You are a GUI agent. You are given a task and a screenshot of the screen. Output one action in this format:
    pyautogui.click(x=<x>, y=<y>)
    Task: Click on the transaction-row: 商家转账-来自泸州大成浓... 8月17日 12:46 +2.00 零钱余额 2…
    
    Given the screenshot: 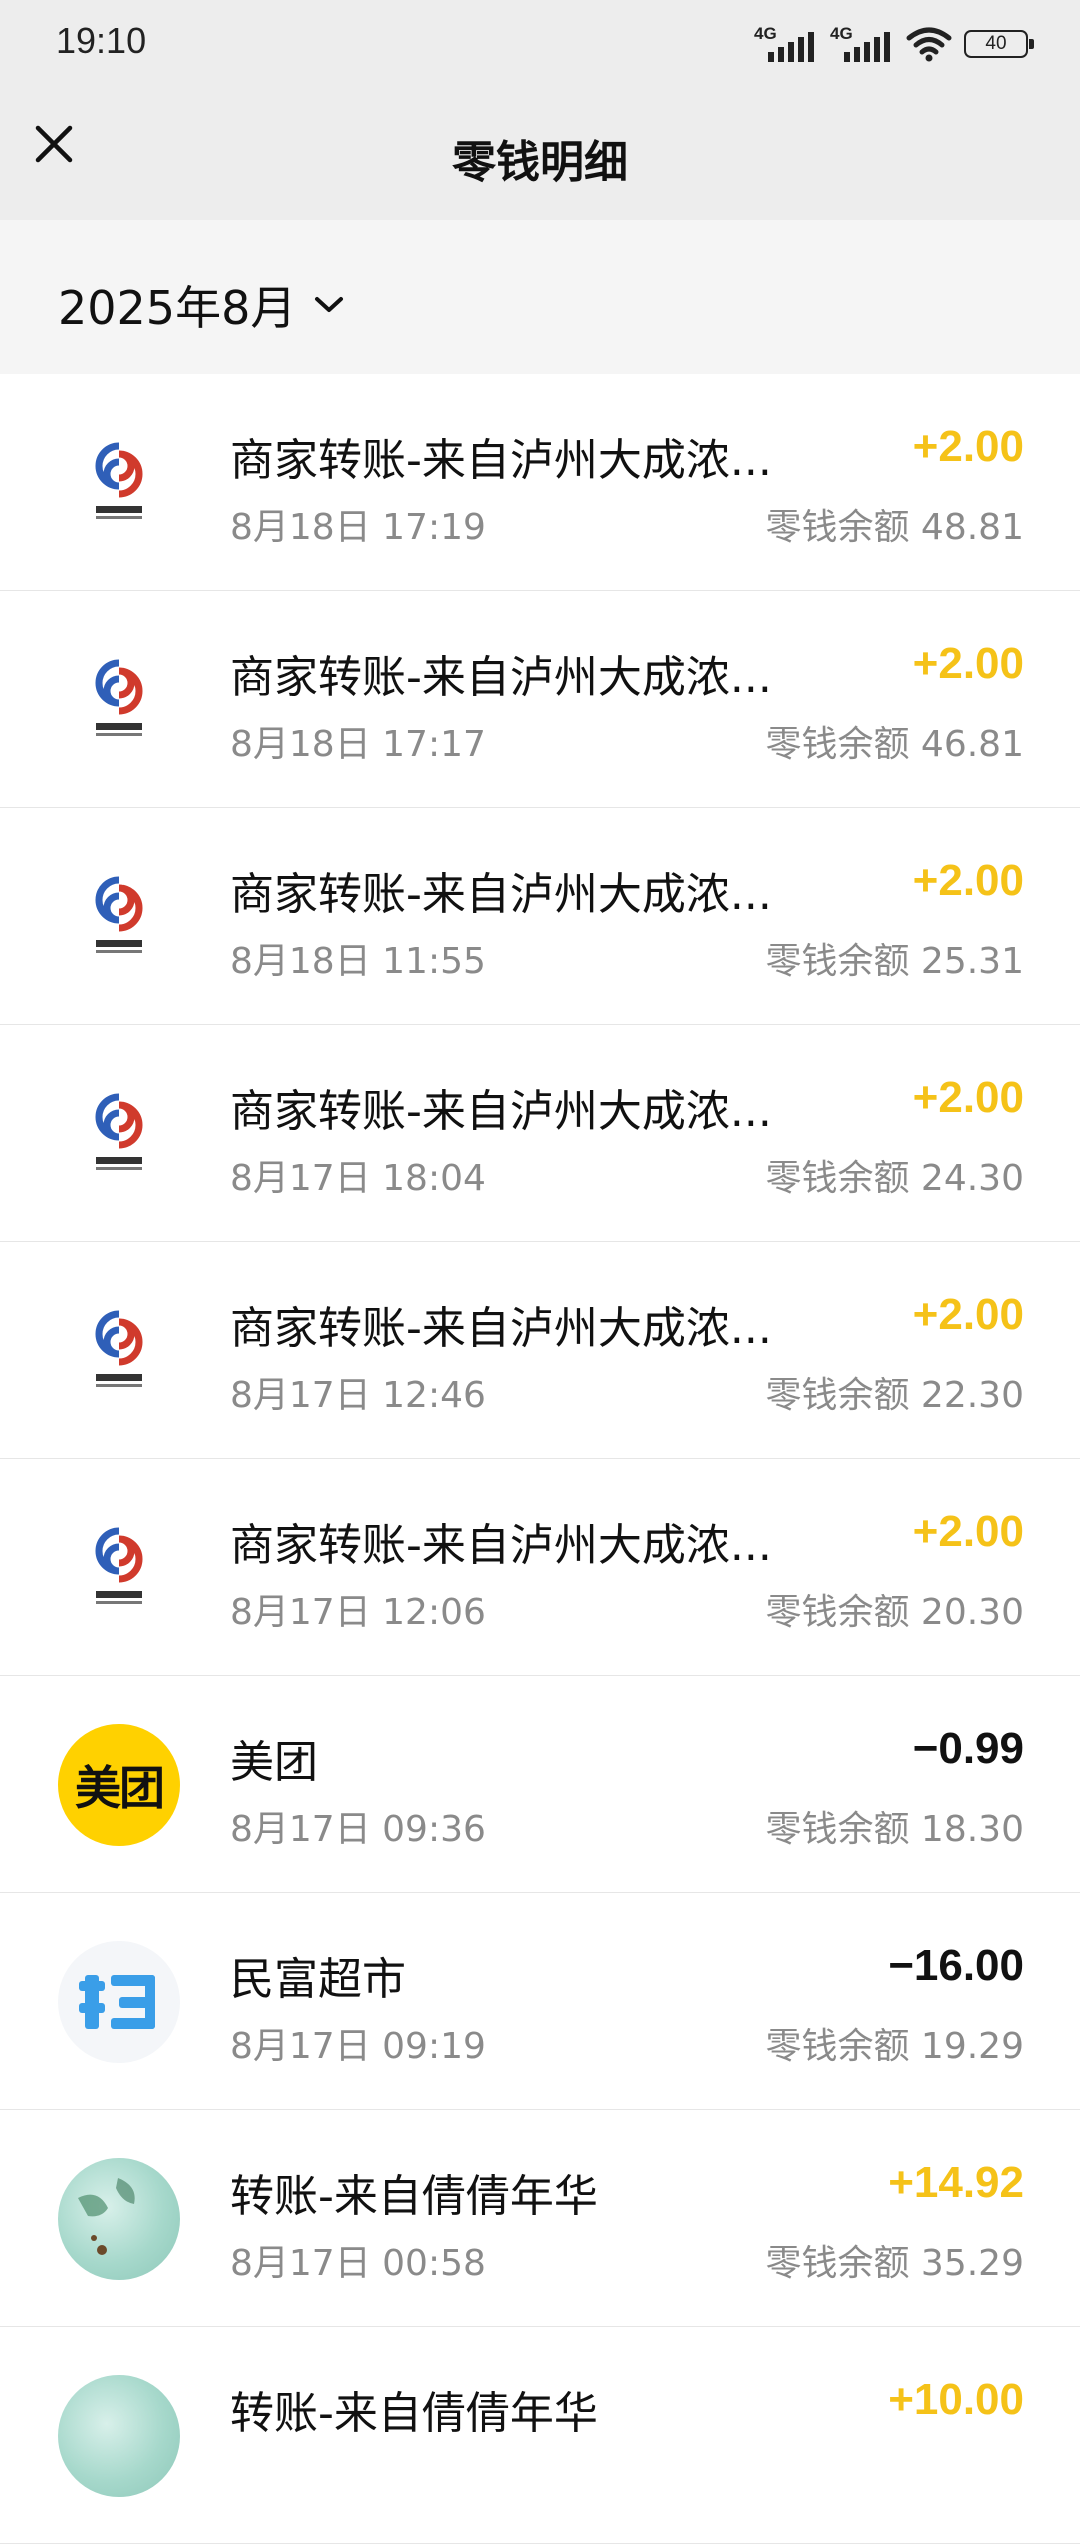 What is the action you would take?
    pyautogui.click(x=540, y=1350)
    